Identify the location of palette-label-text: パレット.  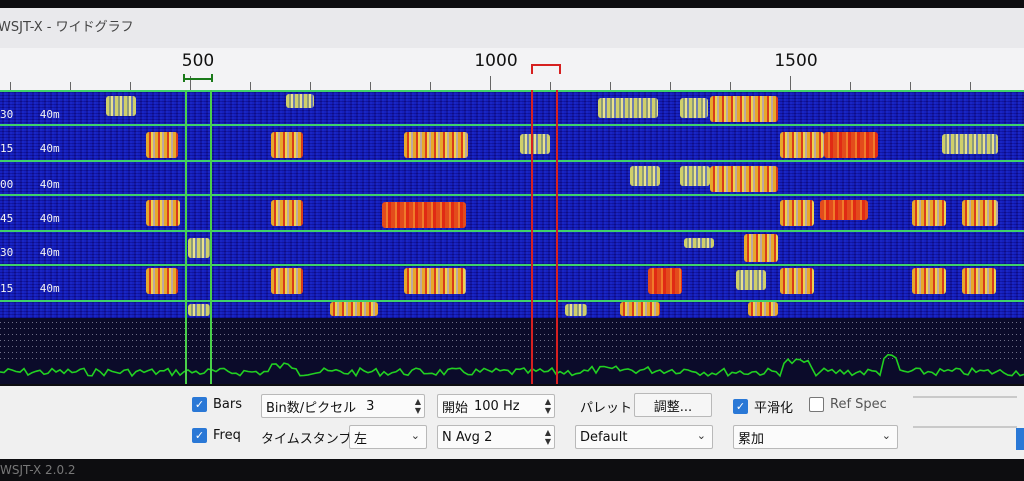
(606, 408).